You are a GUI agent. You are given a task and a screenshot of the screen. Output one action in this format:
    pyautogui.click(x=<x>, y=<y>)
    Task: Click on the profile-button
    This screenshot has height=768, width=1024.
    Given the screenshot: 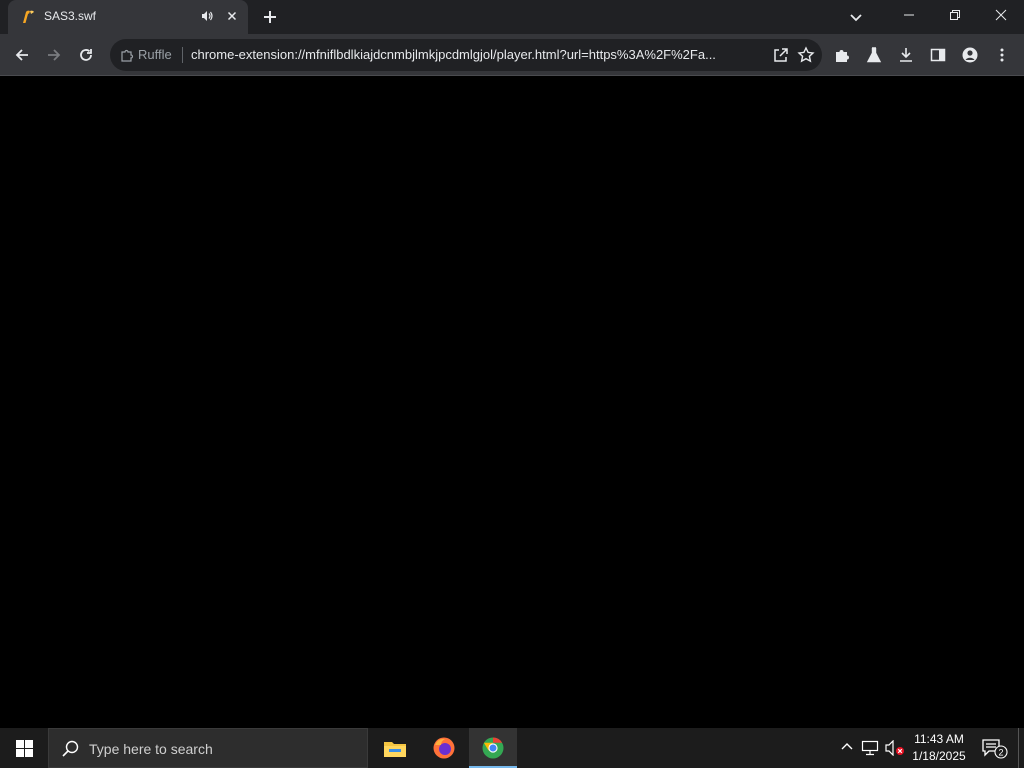 What is the action you would take?
    pyautogui.click(x=970, y=55)
    